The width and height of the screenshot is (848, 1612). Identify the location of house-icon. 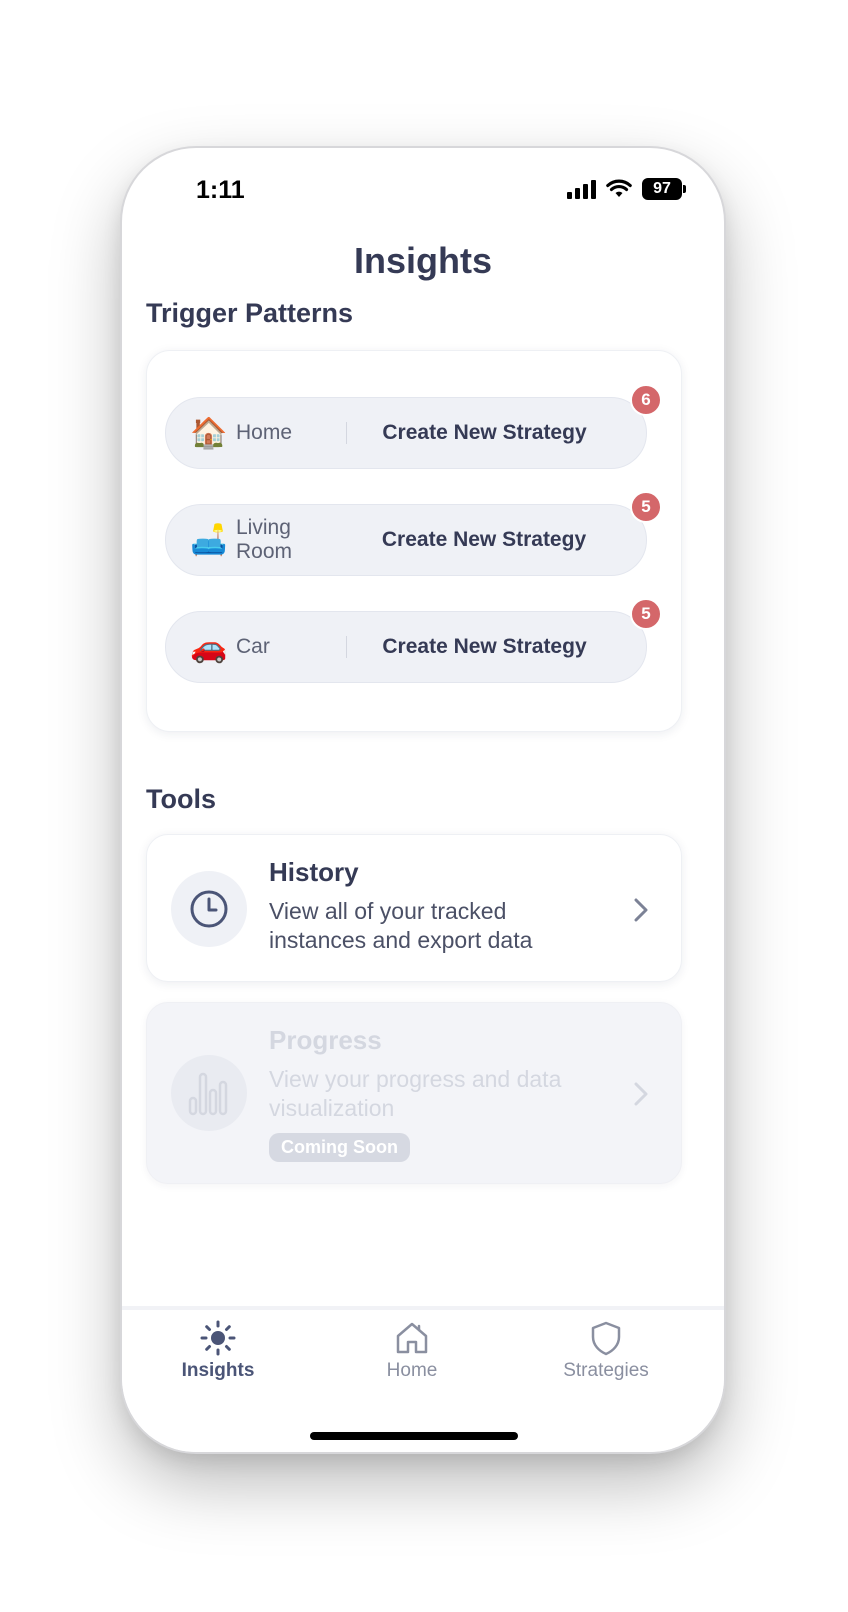
(412, 1338).